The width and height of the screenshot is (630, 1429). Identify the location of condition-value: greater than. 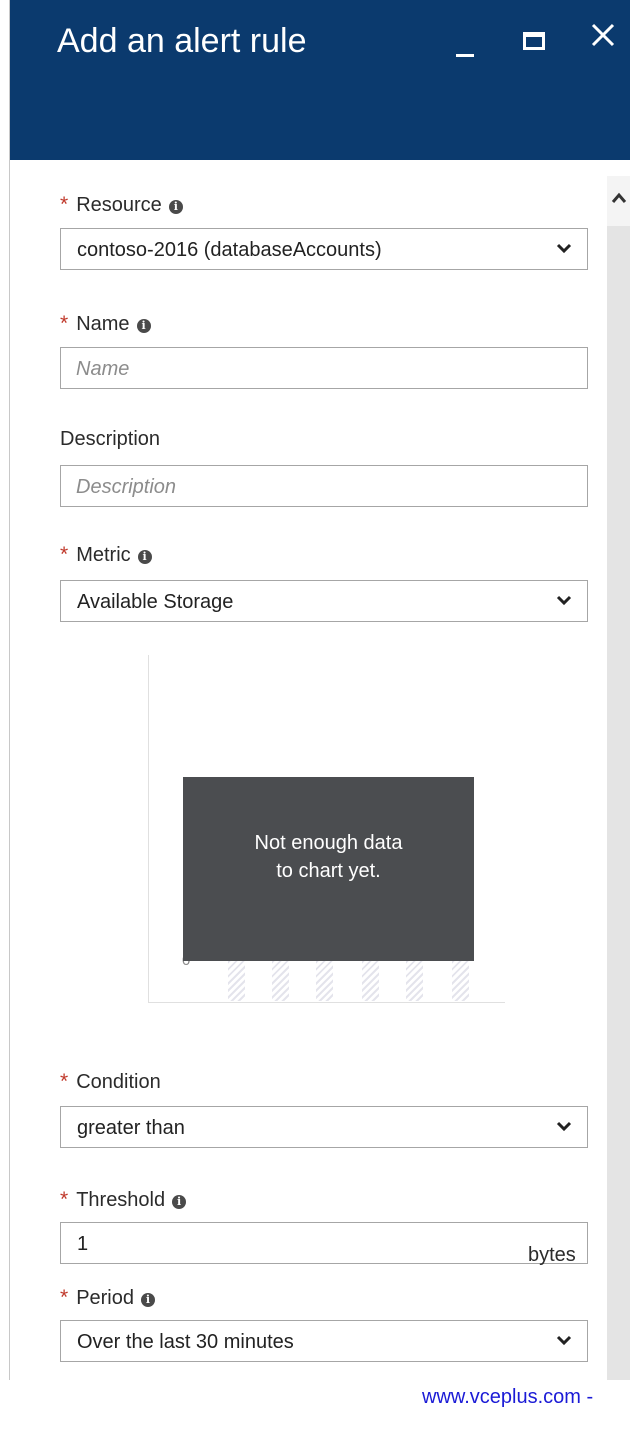
(131, 1128).